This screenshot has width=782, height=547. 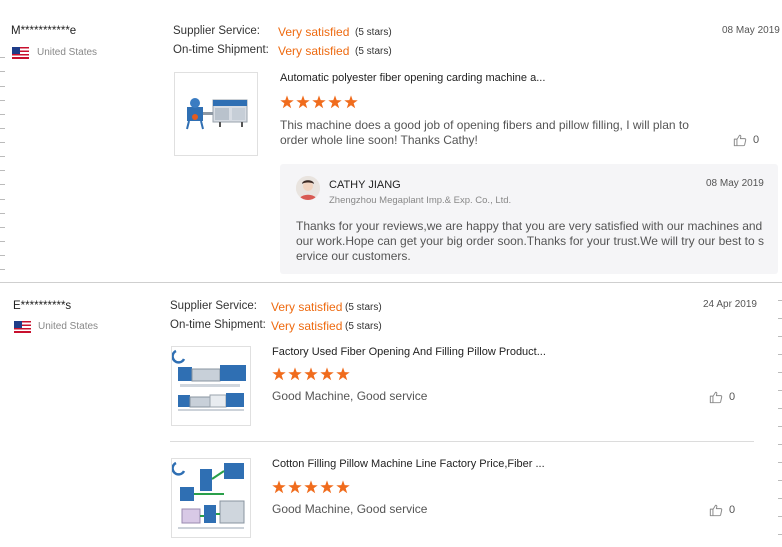 I want to click on review-date: 24 Apr 2019, so click(x=730, y=304).